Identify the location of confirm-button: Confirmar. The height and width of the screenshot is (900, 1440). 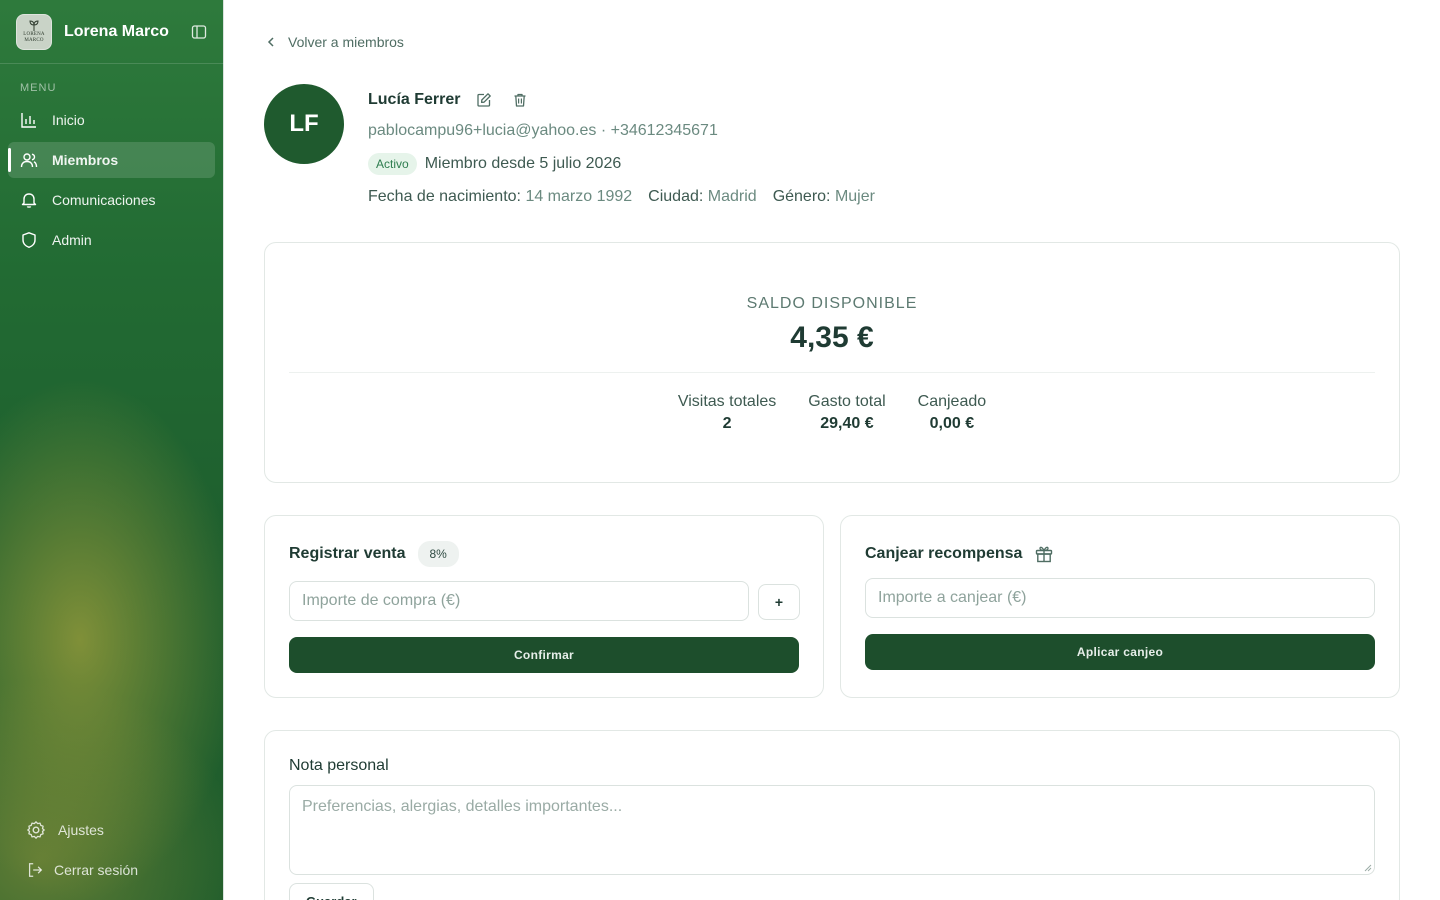
(544, 655).